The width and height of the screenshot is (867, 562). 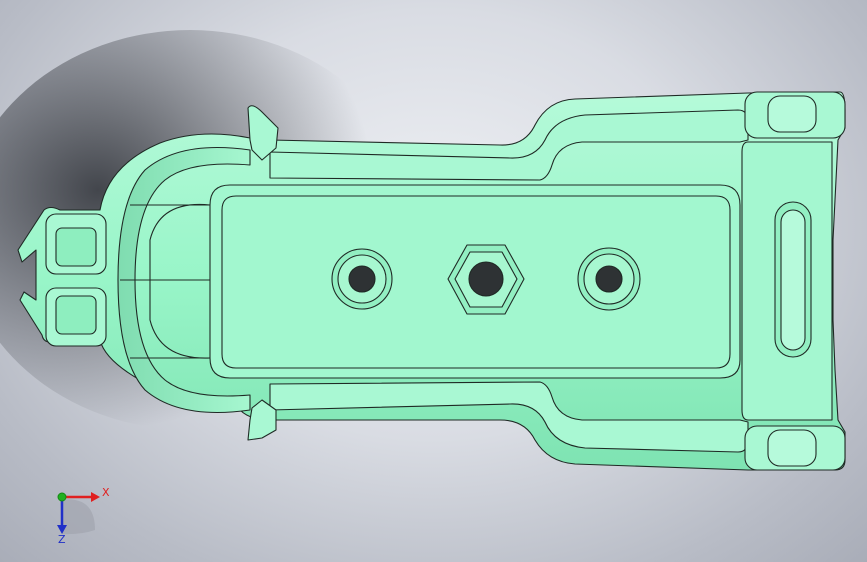 What do you see at coordinates (106, 492) in the screenshot?
I see `x-axis-label: X` at bounding box center [106, 492].